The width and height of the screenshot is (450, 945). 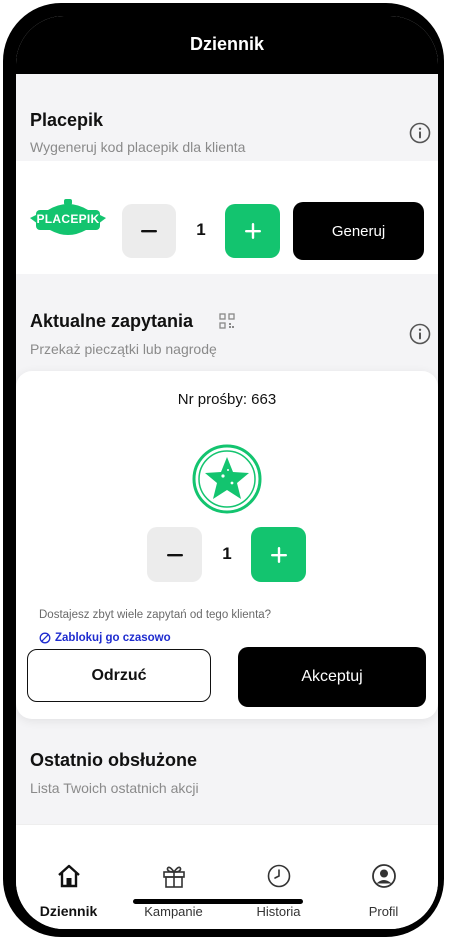 I want to click on placepik-generator: PLACEPIK 1 Generuj, so click(x=227, y=217).